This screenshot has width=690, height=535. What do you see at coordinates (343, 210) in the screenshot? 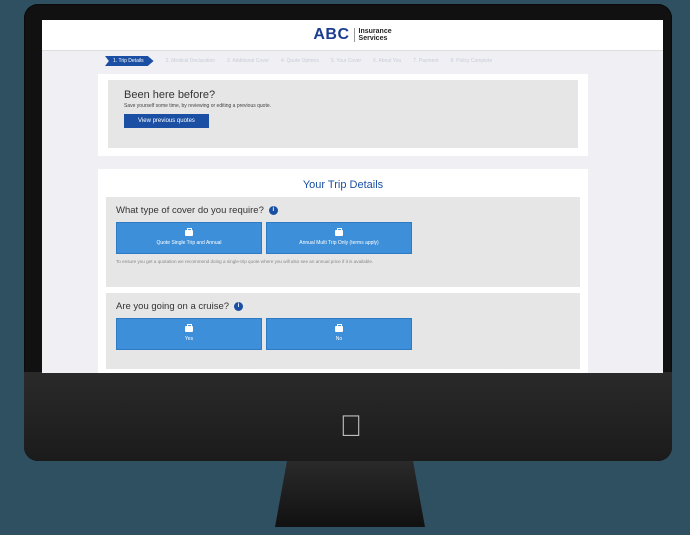
I see `cover-question: What type of cover do you require? i` at bounding box center [343, 210].